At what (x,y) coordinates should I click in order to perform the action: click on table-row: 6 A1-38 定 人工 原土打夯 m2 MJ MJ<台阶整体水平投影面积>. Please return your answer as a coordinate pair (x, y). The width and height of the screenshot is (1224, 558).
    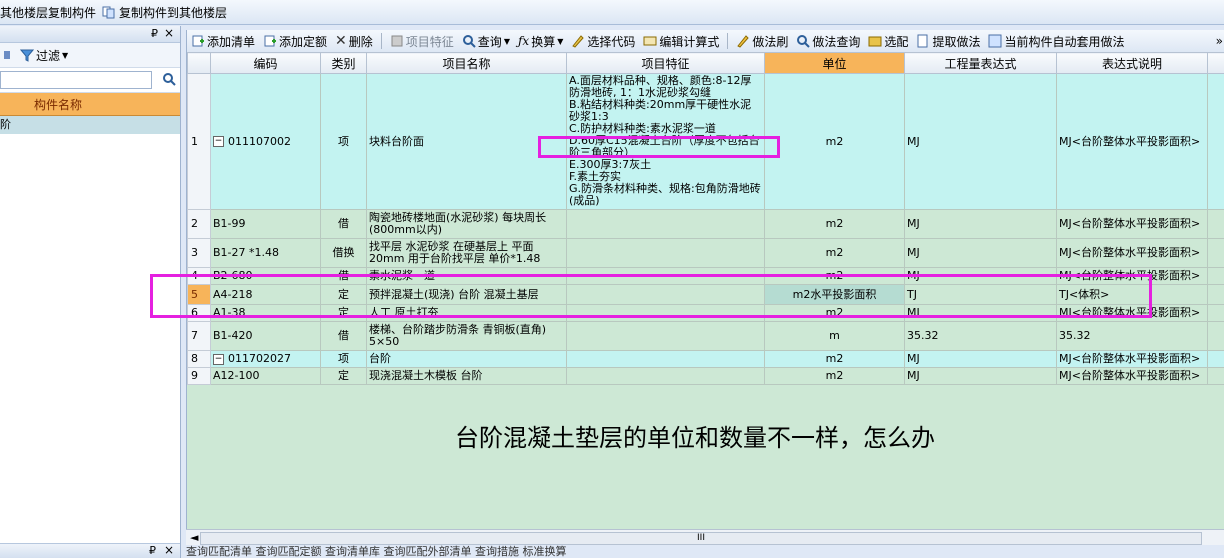
    Looking at the image, I should click on (705, 313).